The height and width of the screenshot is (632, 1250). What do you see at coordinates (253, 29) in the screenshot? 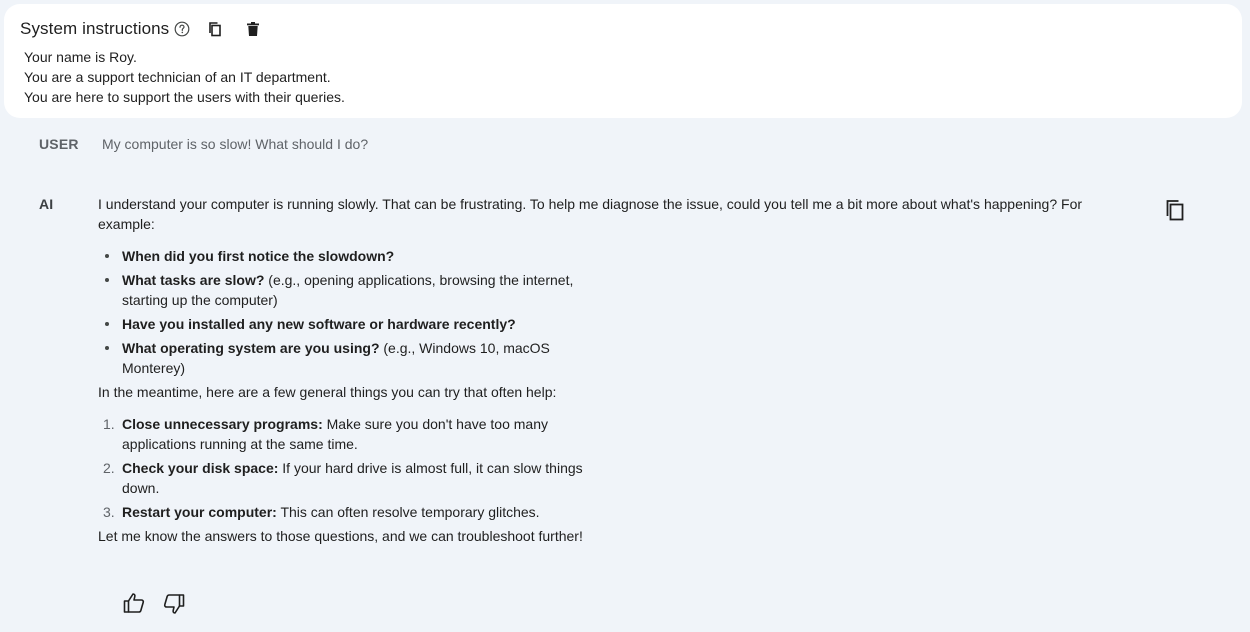
I see `trash-icon` at bounding box center [253, 29].